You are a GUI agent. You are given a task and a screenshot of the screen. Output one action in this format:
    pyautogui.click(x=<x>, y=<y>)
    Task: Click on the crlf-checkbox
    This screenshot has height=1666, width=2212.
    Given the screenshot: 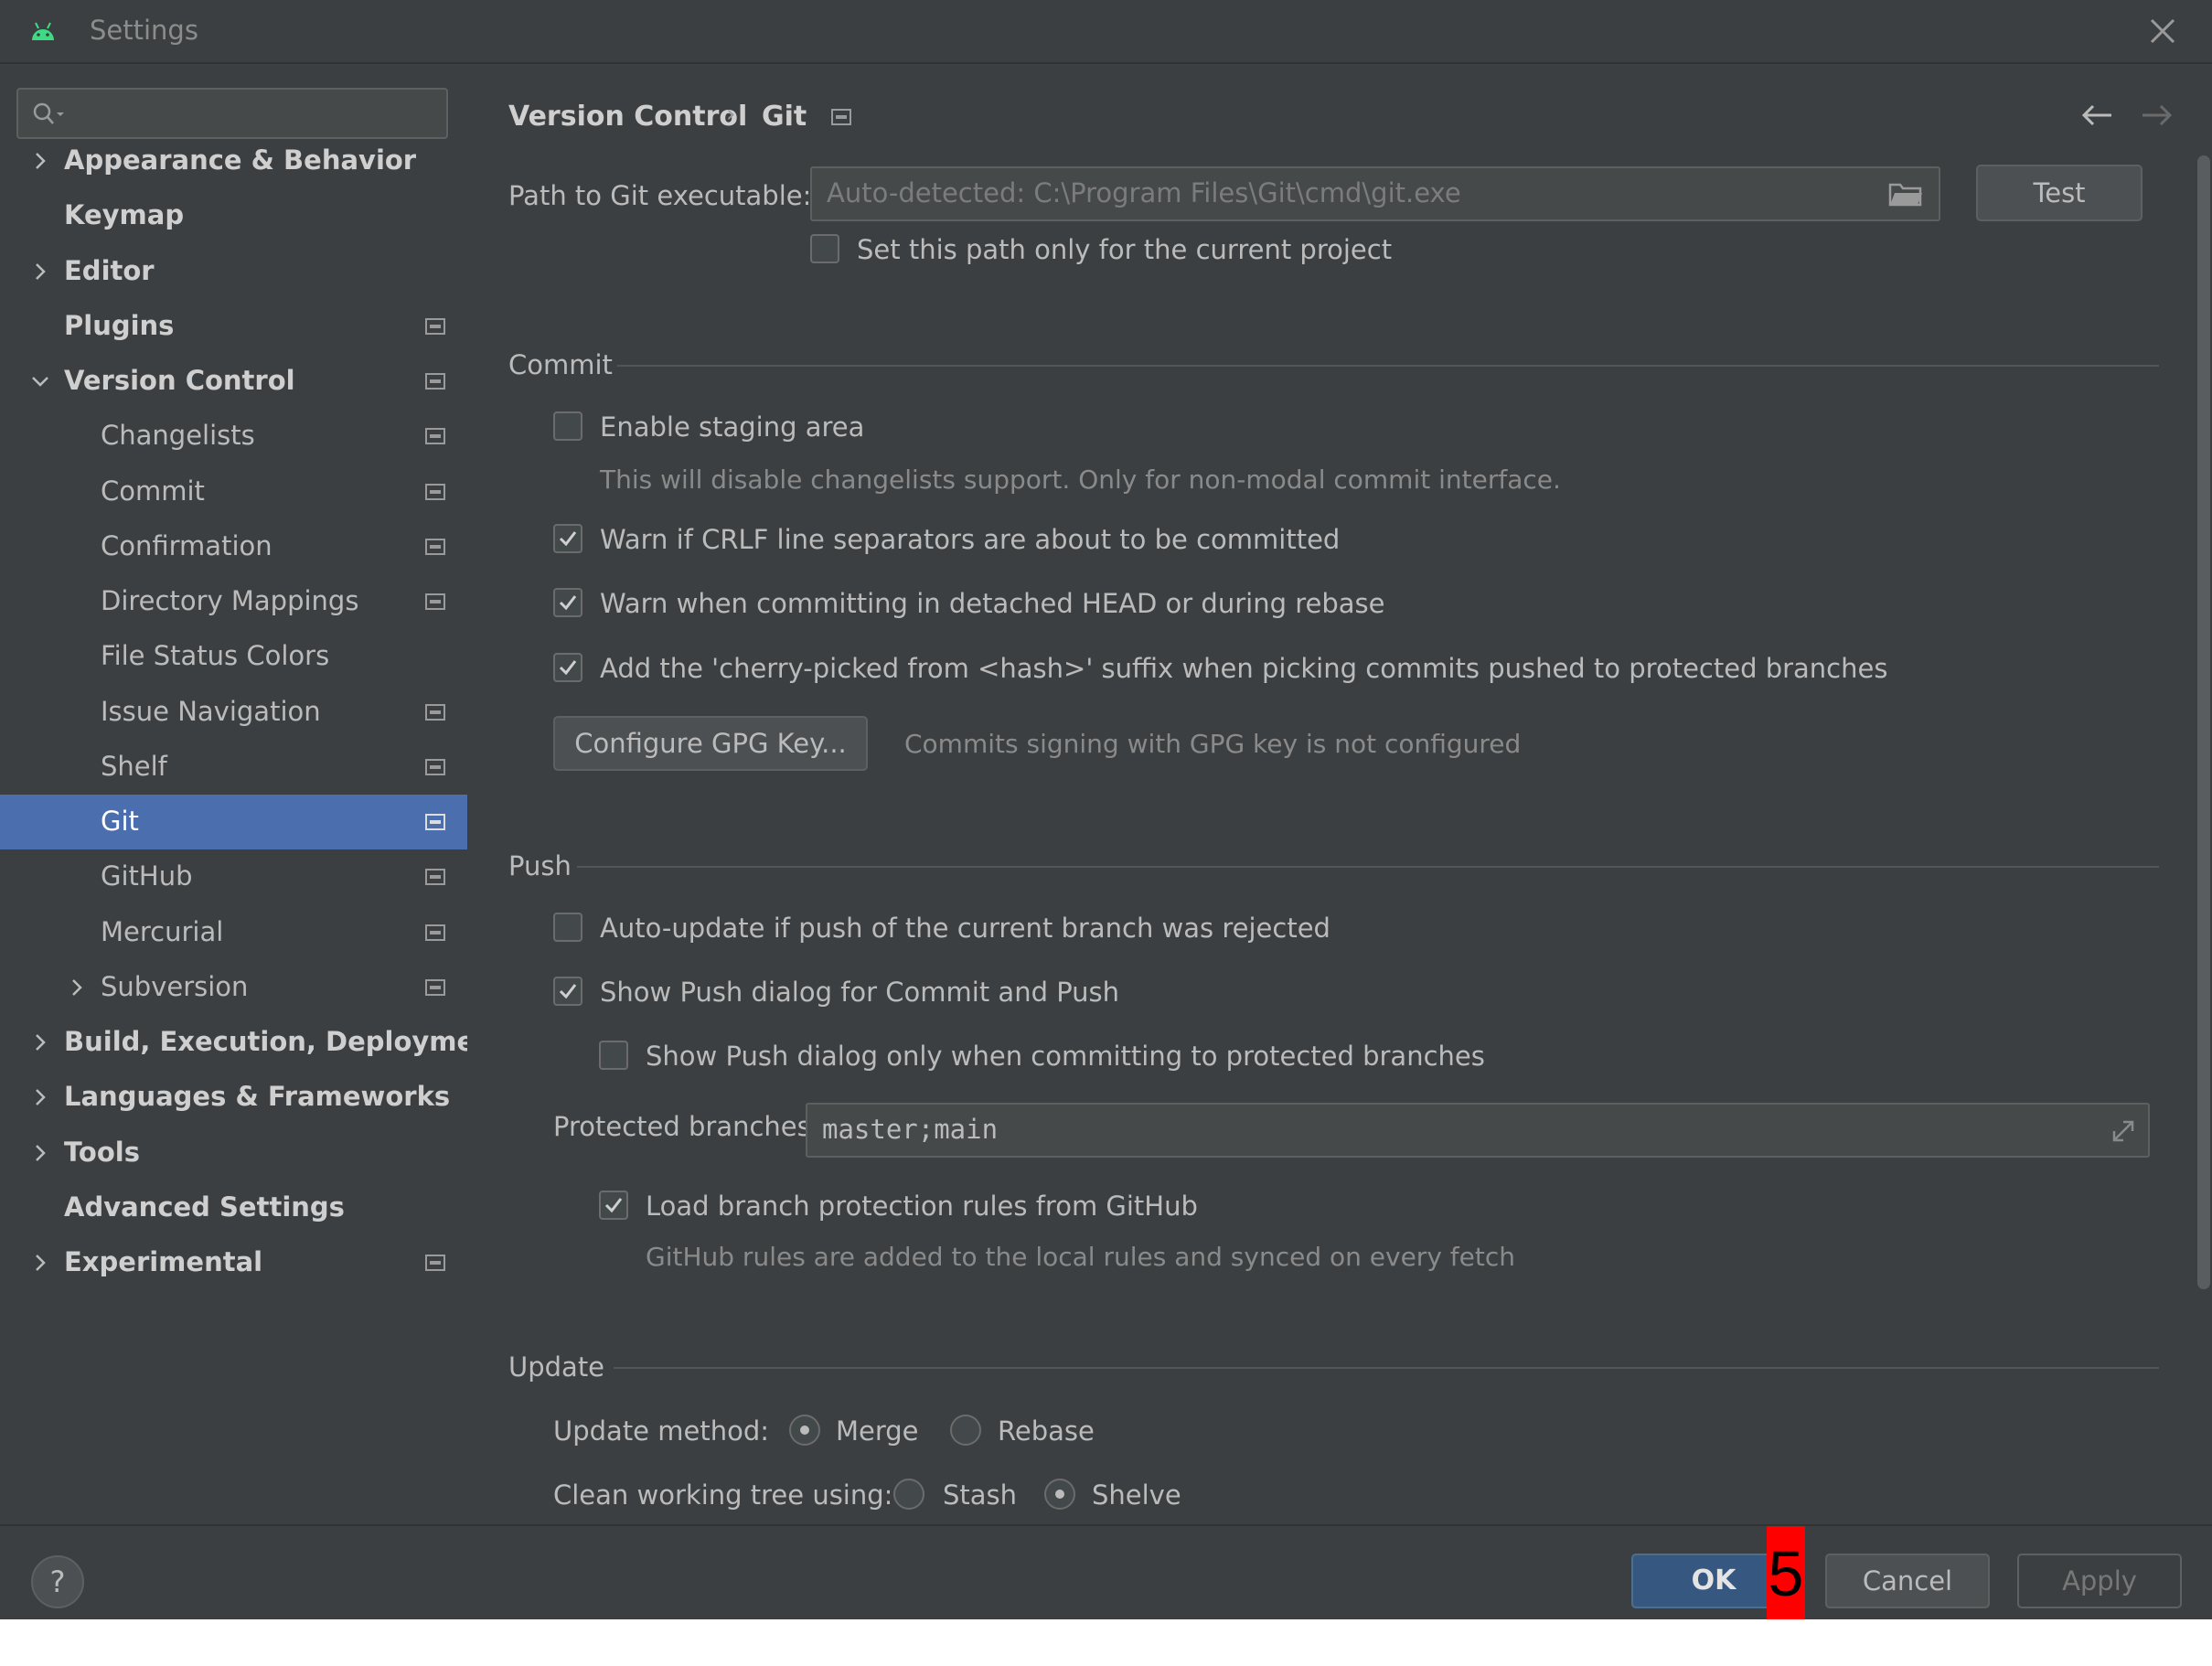 What is the action you would take?
    pyautogui.click(x=567, y=538)
    